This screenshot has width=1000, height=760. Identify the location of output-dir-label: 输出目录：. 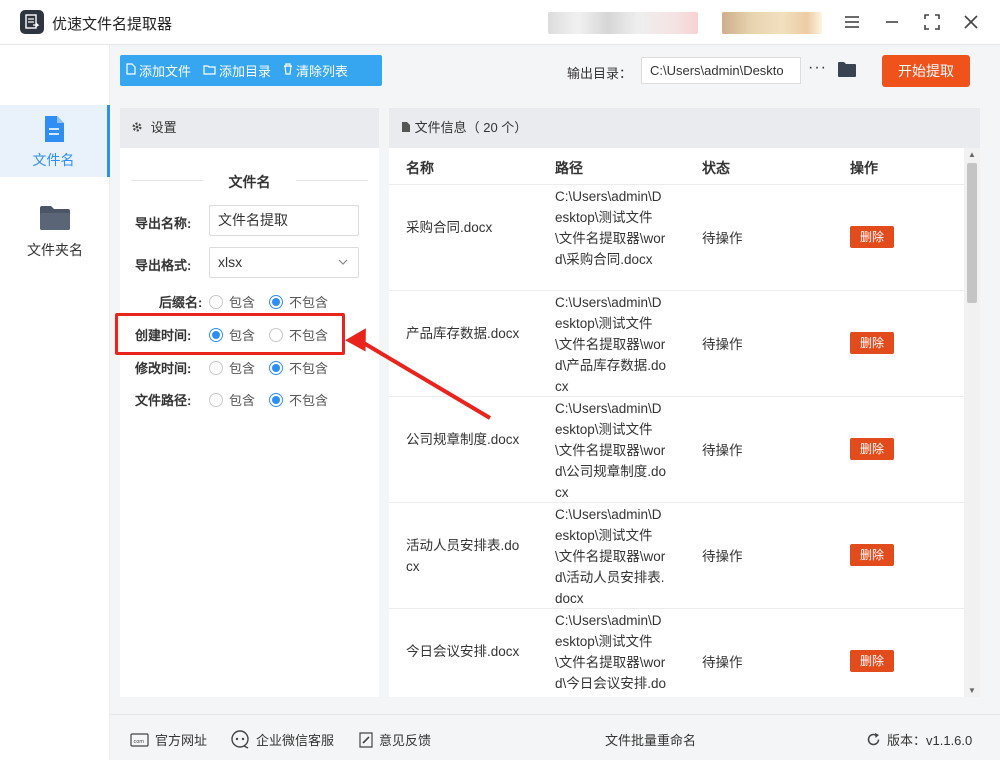
(600, 73).